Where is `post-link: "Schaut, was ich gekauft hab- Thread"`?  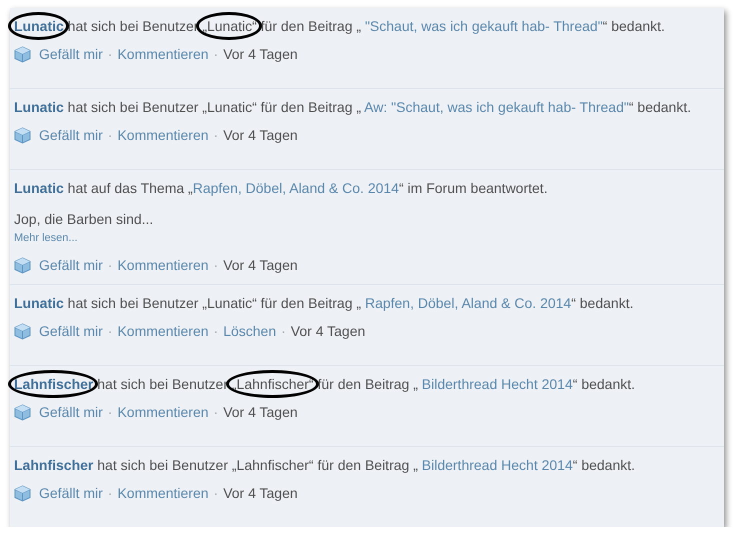 post-link: "Schaut, was ich gekauft hab- Thread" is located at coordinates (483, 26).